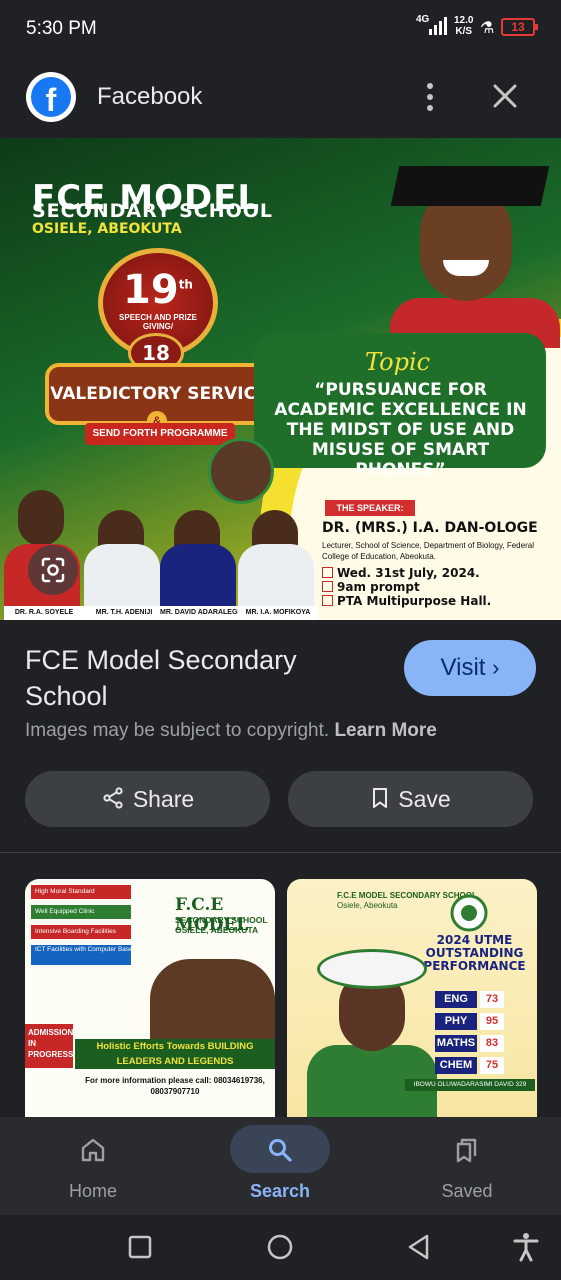  What do you see at coordinates (526, 1247) in the screenshot?
I see `accessibility-icon` at bounding box center [526, 1247].